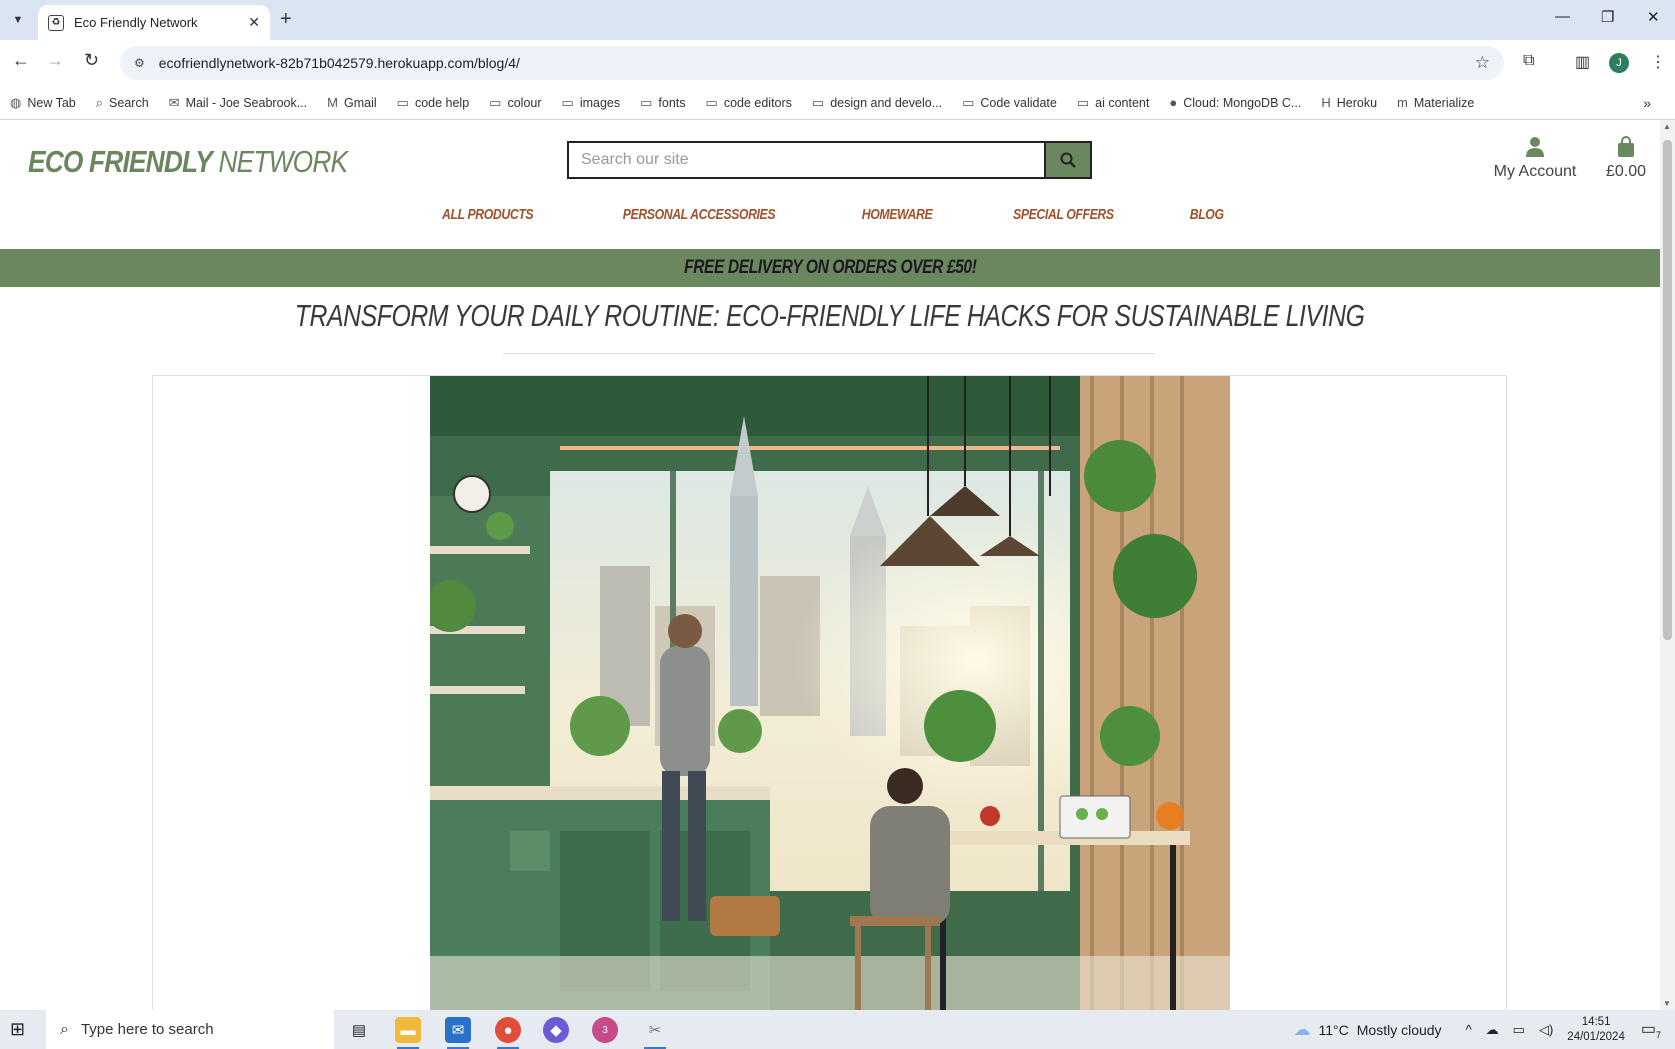 This screenshot has width=1675, height=1049. Describe the element at coordinates (1626, 149) in the screenshot. I see `shopping-bag-icon` at that location.